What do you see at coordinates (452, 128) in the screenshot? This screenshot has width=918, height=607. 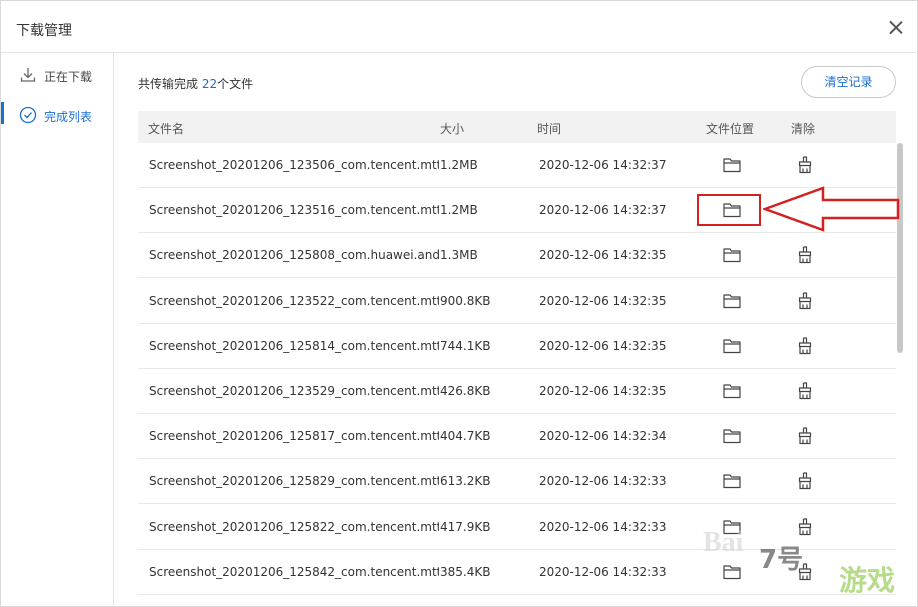 I see `header-size: 大小` at bounding box center [452, 128].